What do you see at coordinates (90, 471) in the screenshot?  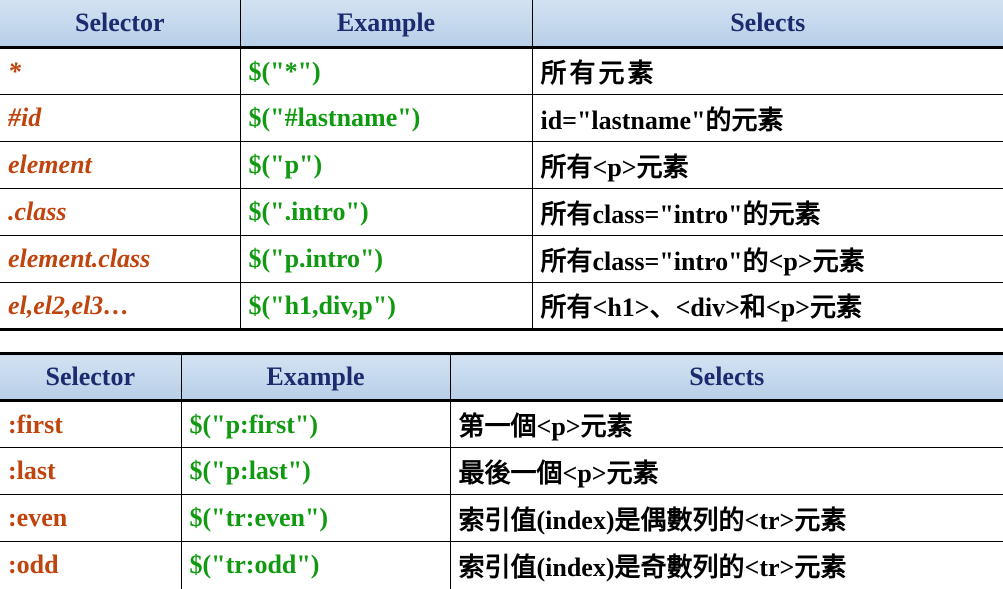 I see `selector-cell: :last` at bounding box center [90, 471].